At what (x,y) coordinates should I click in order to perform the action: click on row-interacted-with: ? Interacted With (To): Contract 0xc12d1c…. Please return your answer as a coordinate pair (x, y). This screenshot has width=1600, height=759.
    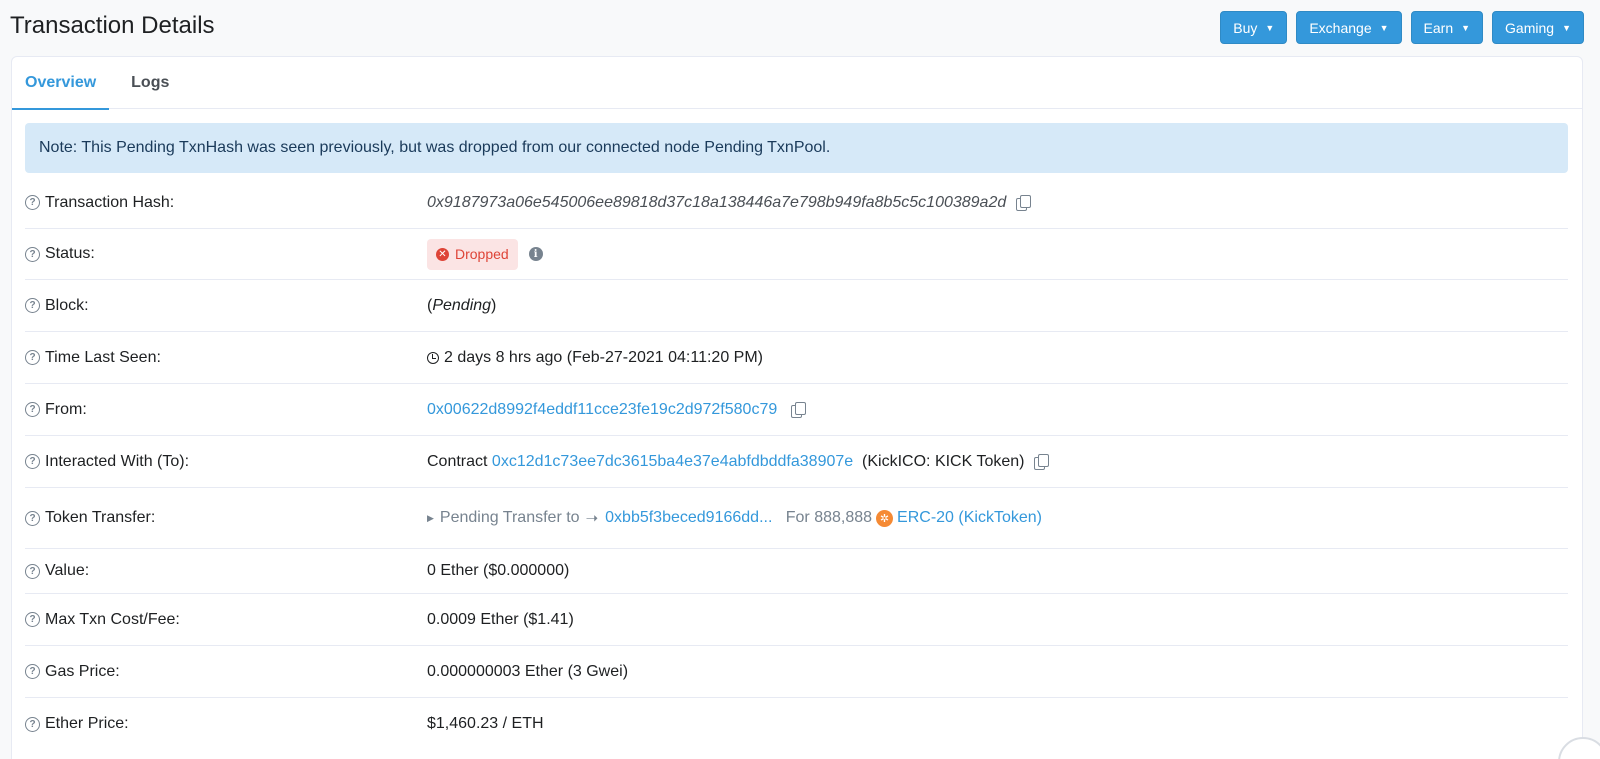
    Looking at the image, I should click on (796, 462).